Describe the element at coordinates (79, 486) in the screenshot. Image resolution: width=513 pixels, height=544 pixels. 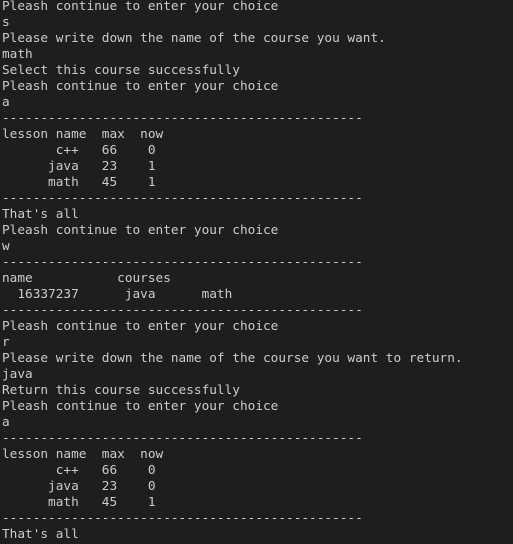
I see `terminal-line: java 23 0` at that location.